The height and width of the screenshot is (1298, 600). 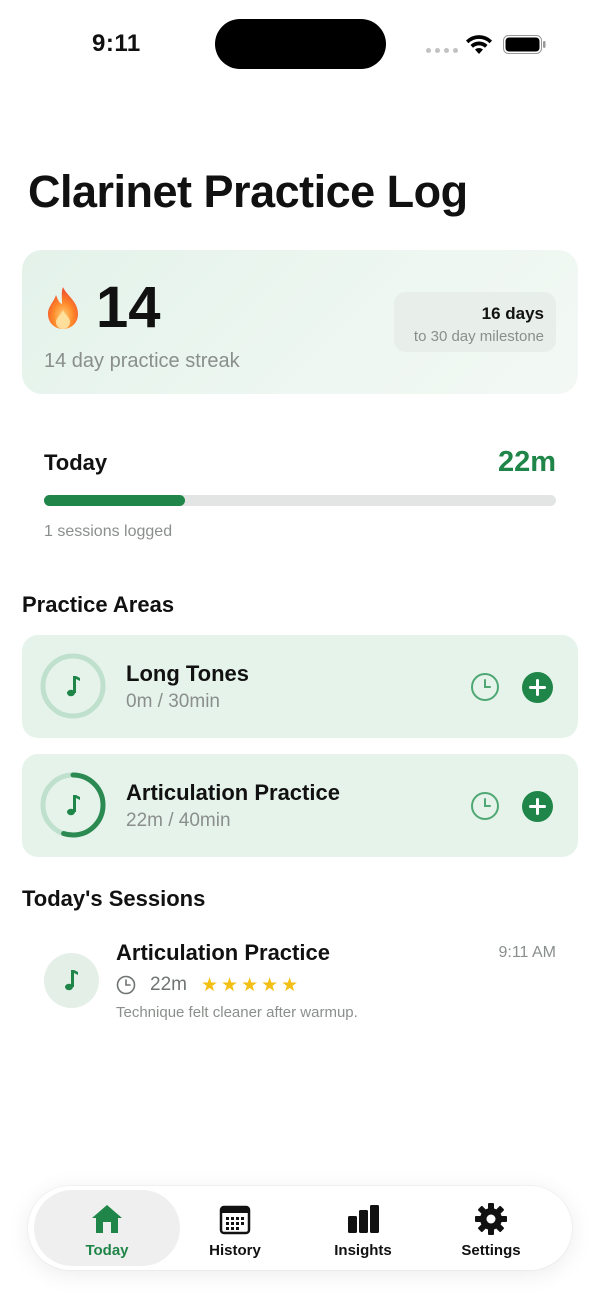 What do you see at coordinates (527, 952) in the screenshot?
I see `session-time: 9:11 AM` at bounding box center [527, 952].